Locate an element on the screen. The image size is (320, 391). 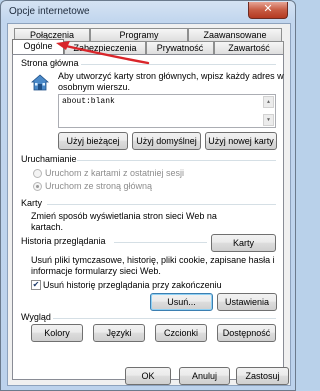
cancel-button: Anuluj is located at coordinates (204, 376).